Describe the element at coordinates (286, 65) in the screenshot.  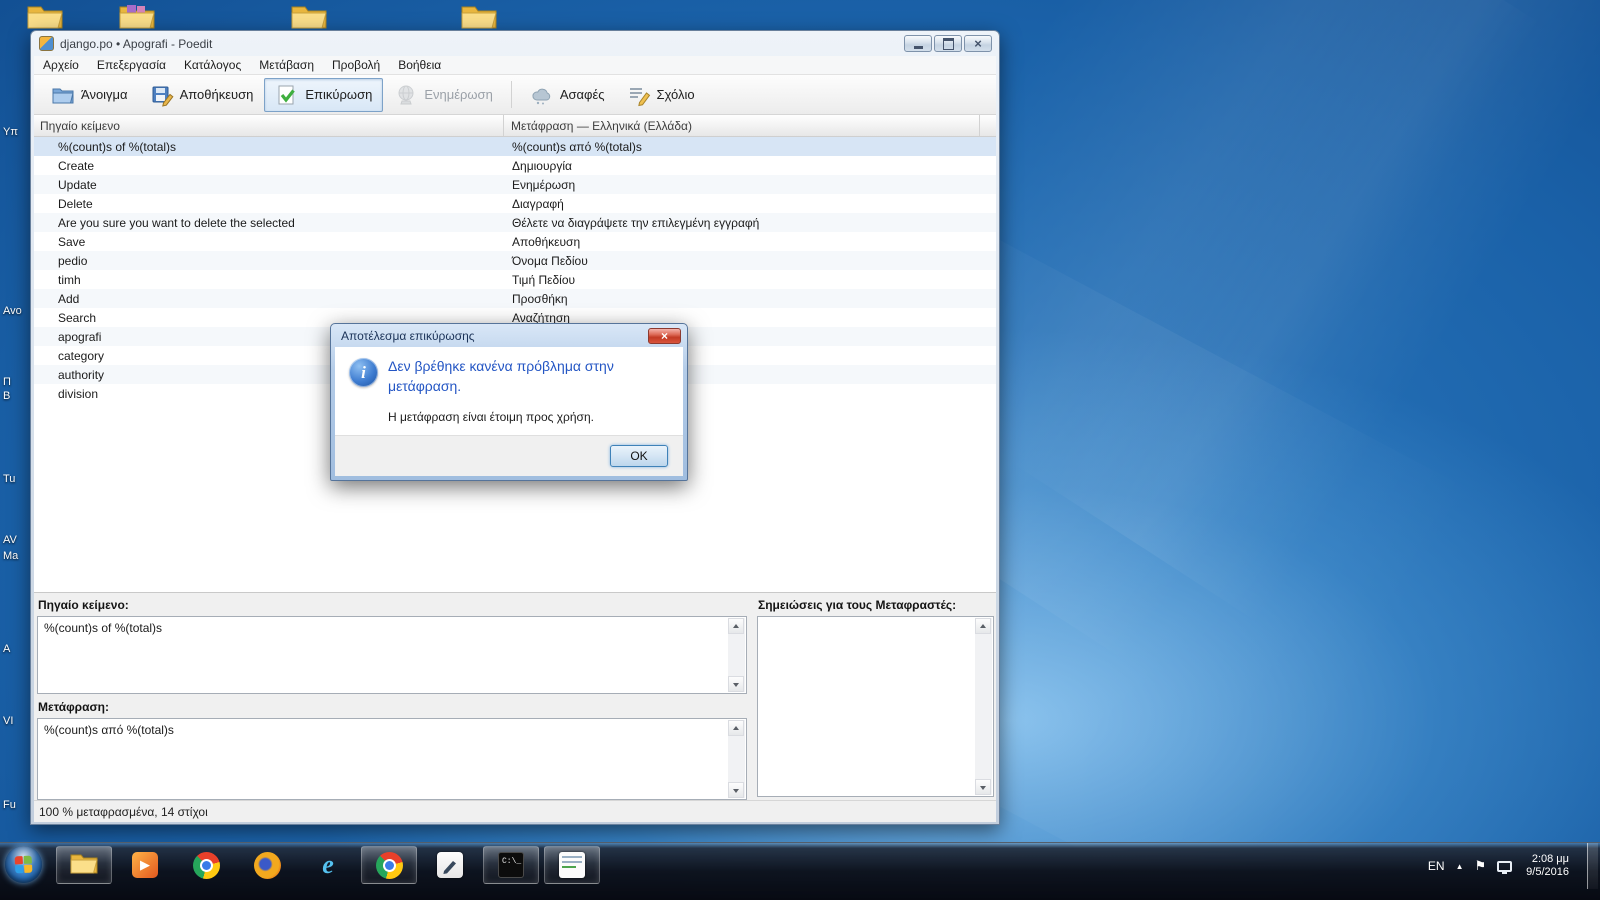
I see `menu-go: Μετάβαση` at that location.